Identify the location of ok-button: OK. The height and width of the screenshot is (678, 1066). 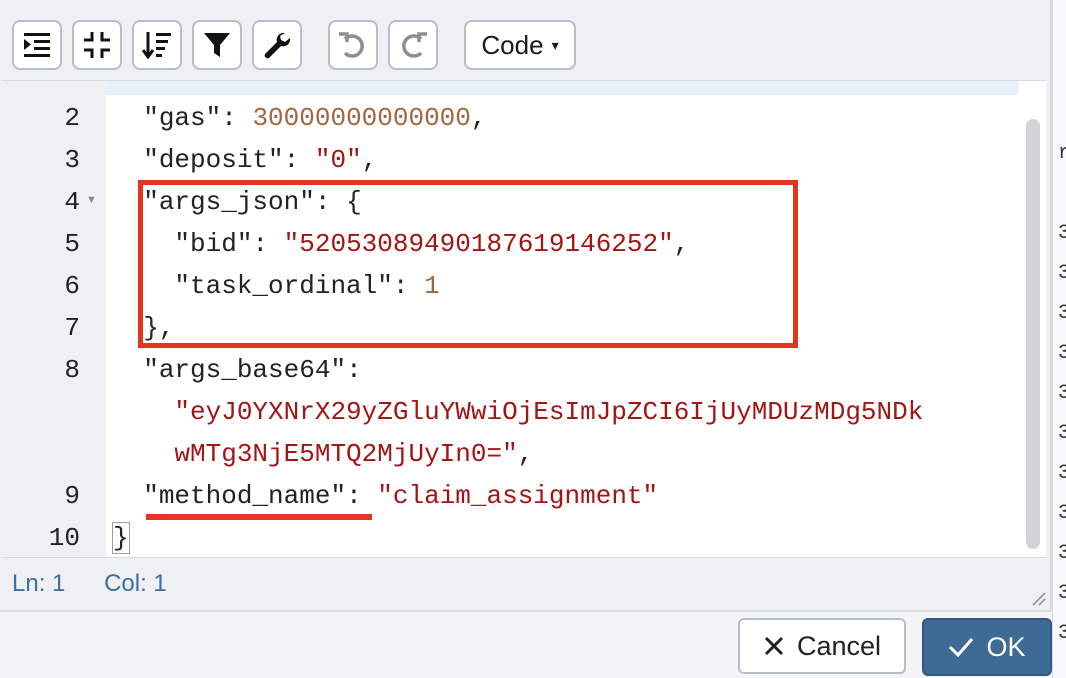
(987, 647).